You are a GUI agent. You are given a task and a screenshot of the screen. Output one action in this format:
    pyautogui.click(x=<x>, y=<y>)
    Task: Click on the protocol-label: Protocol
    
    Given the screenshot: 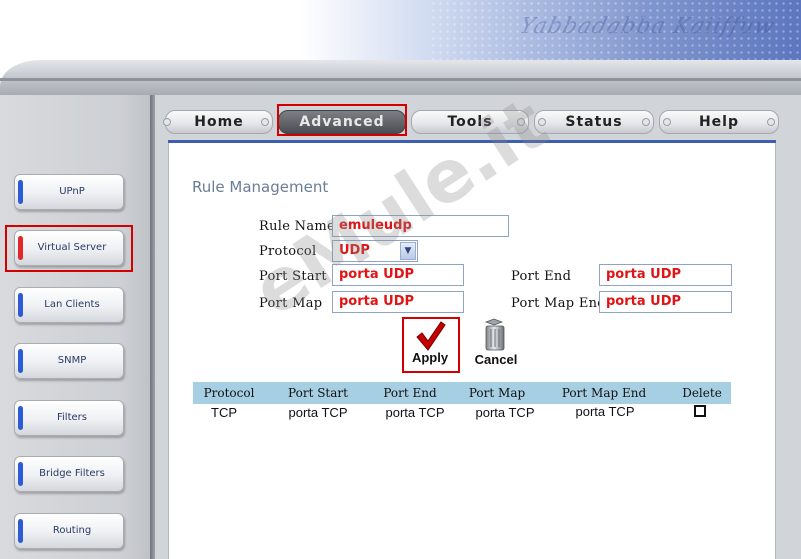 What is the action you would take?
    pyautogui.click(x=288, y=251)
    